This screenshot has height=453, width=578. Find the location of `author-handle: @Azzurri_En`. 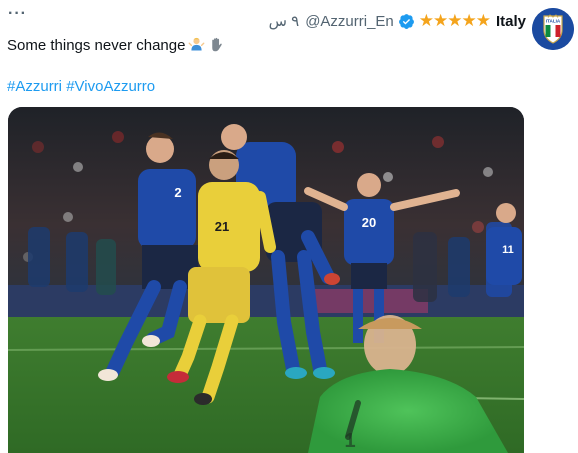

author-handle: @Azzurri_En is located at coordinates (349, 21).